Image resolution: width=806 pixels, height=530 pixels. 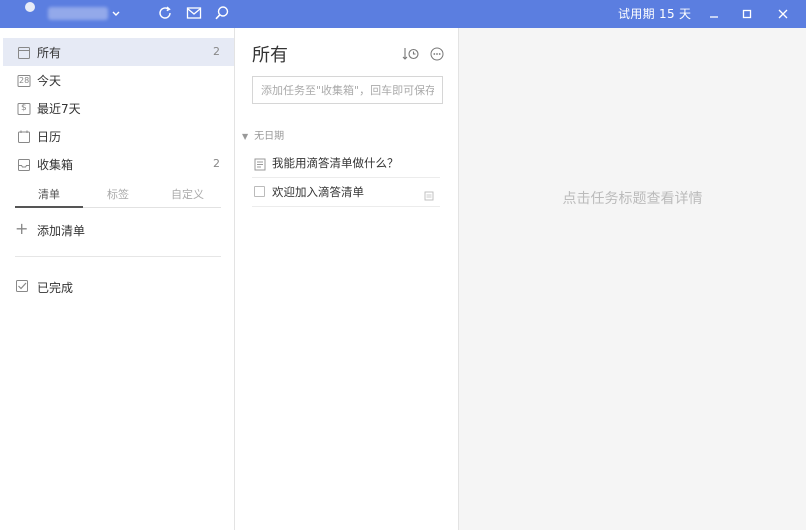 I want to click on sidebar-item-week: $ 最近7天, so click(x=118, y=108).